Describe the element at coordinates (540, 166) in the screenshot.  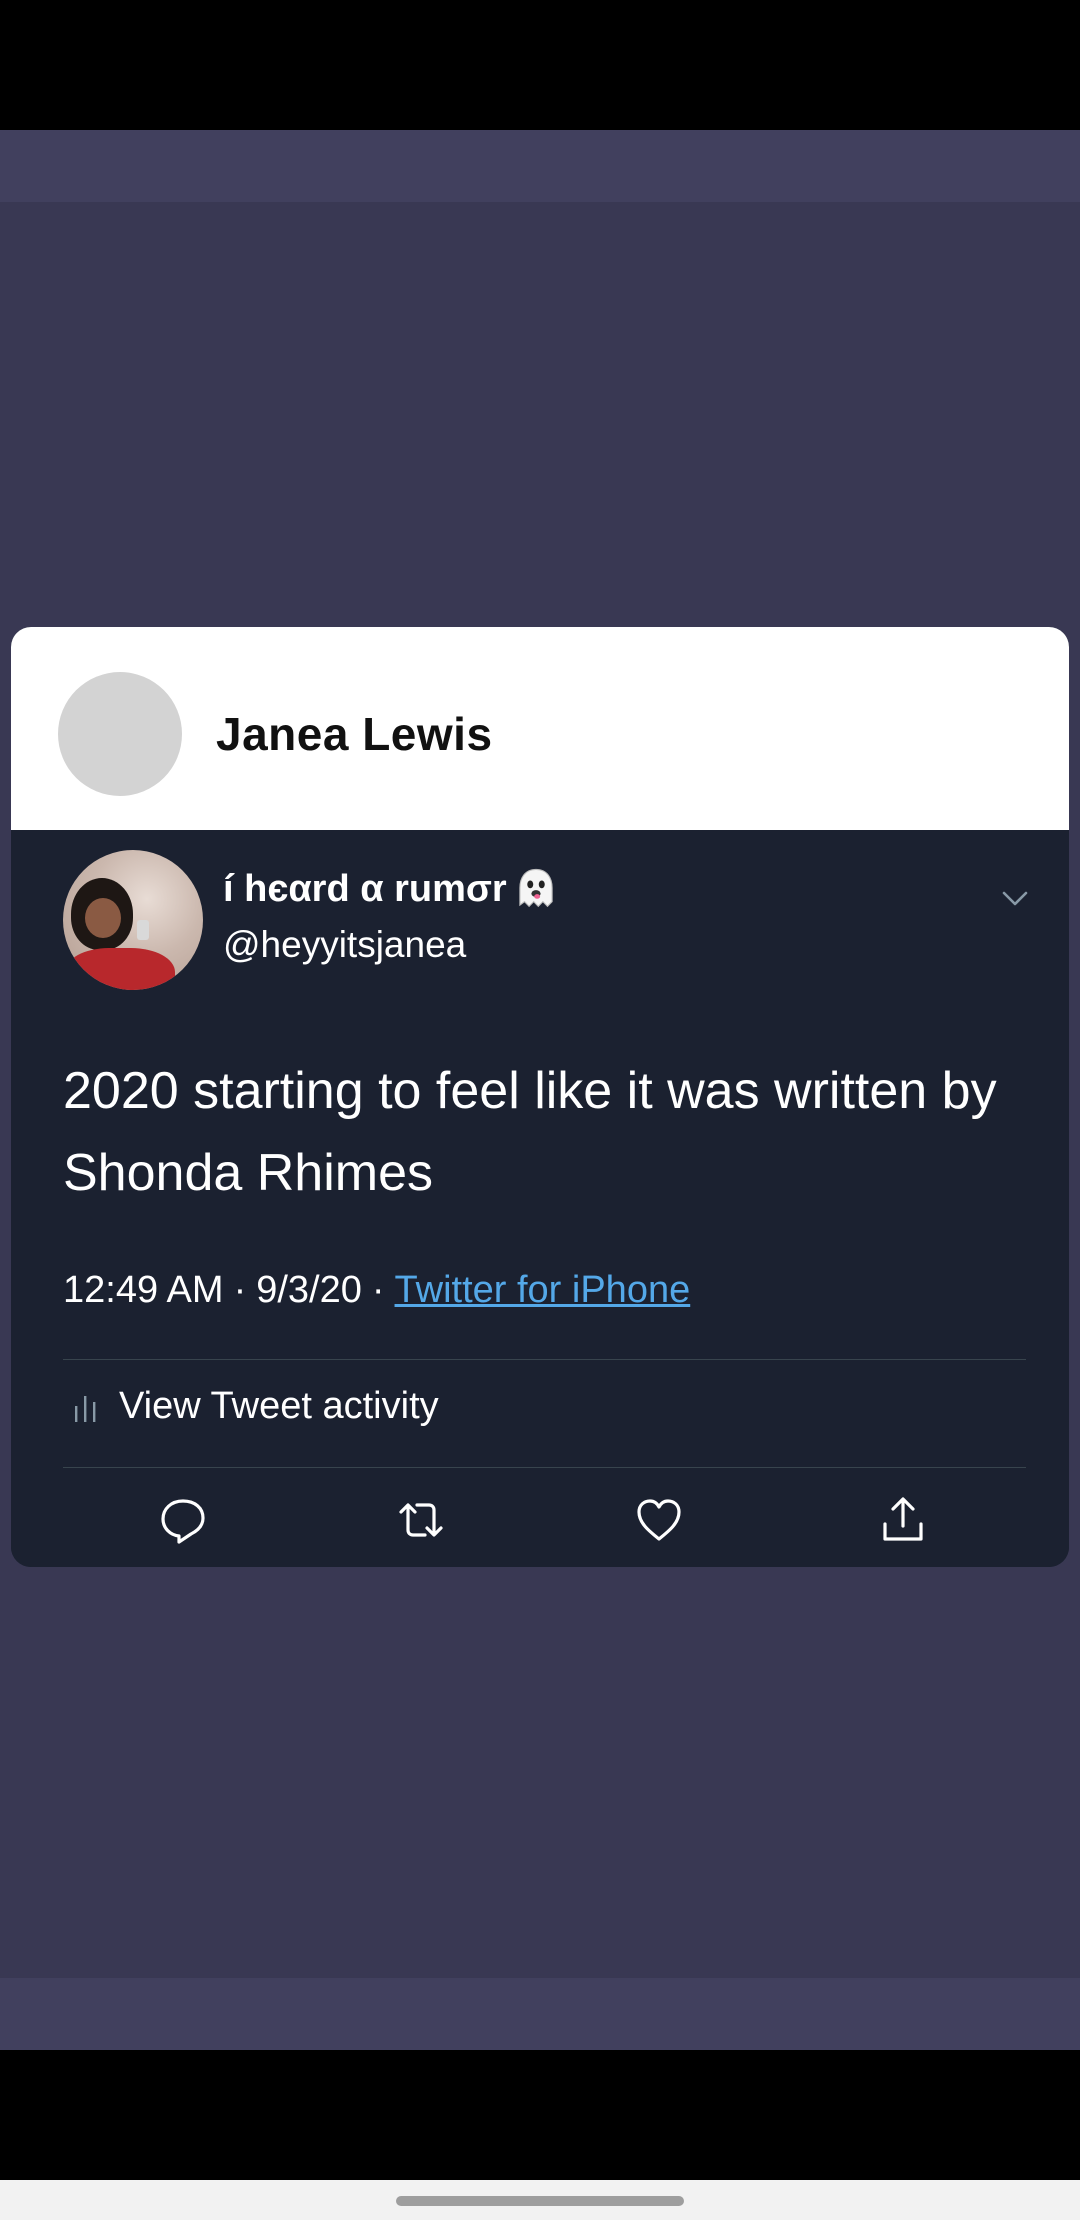
I see `top-band` at that location.